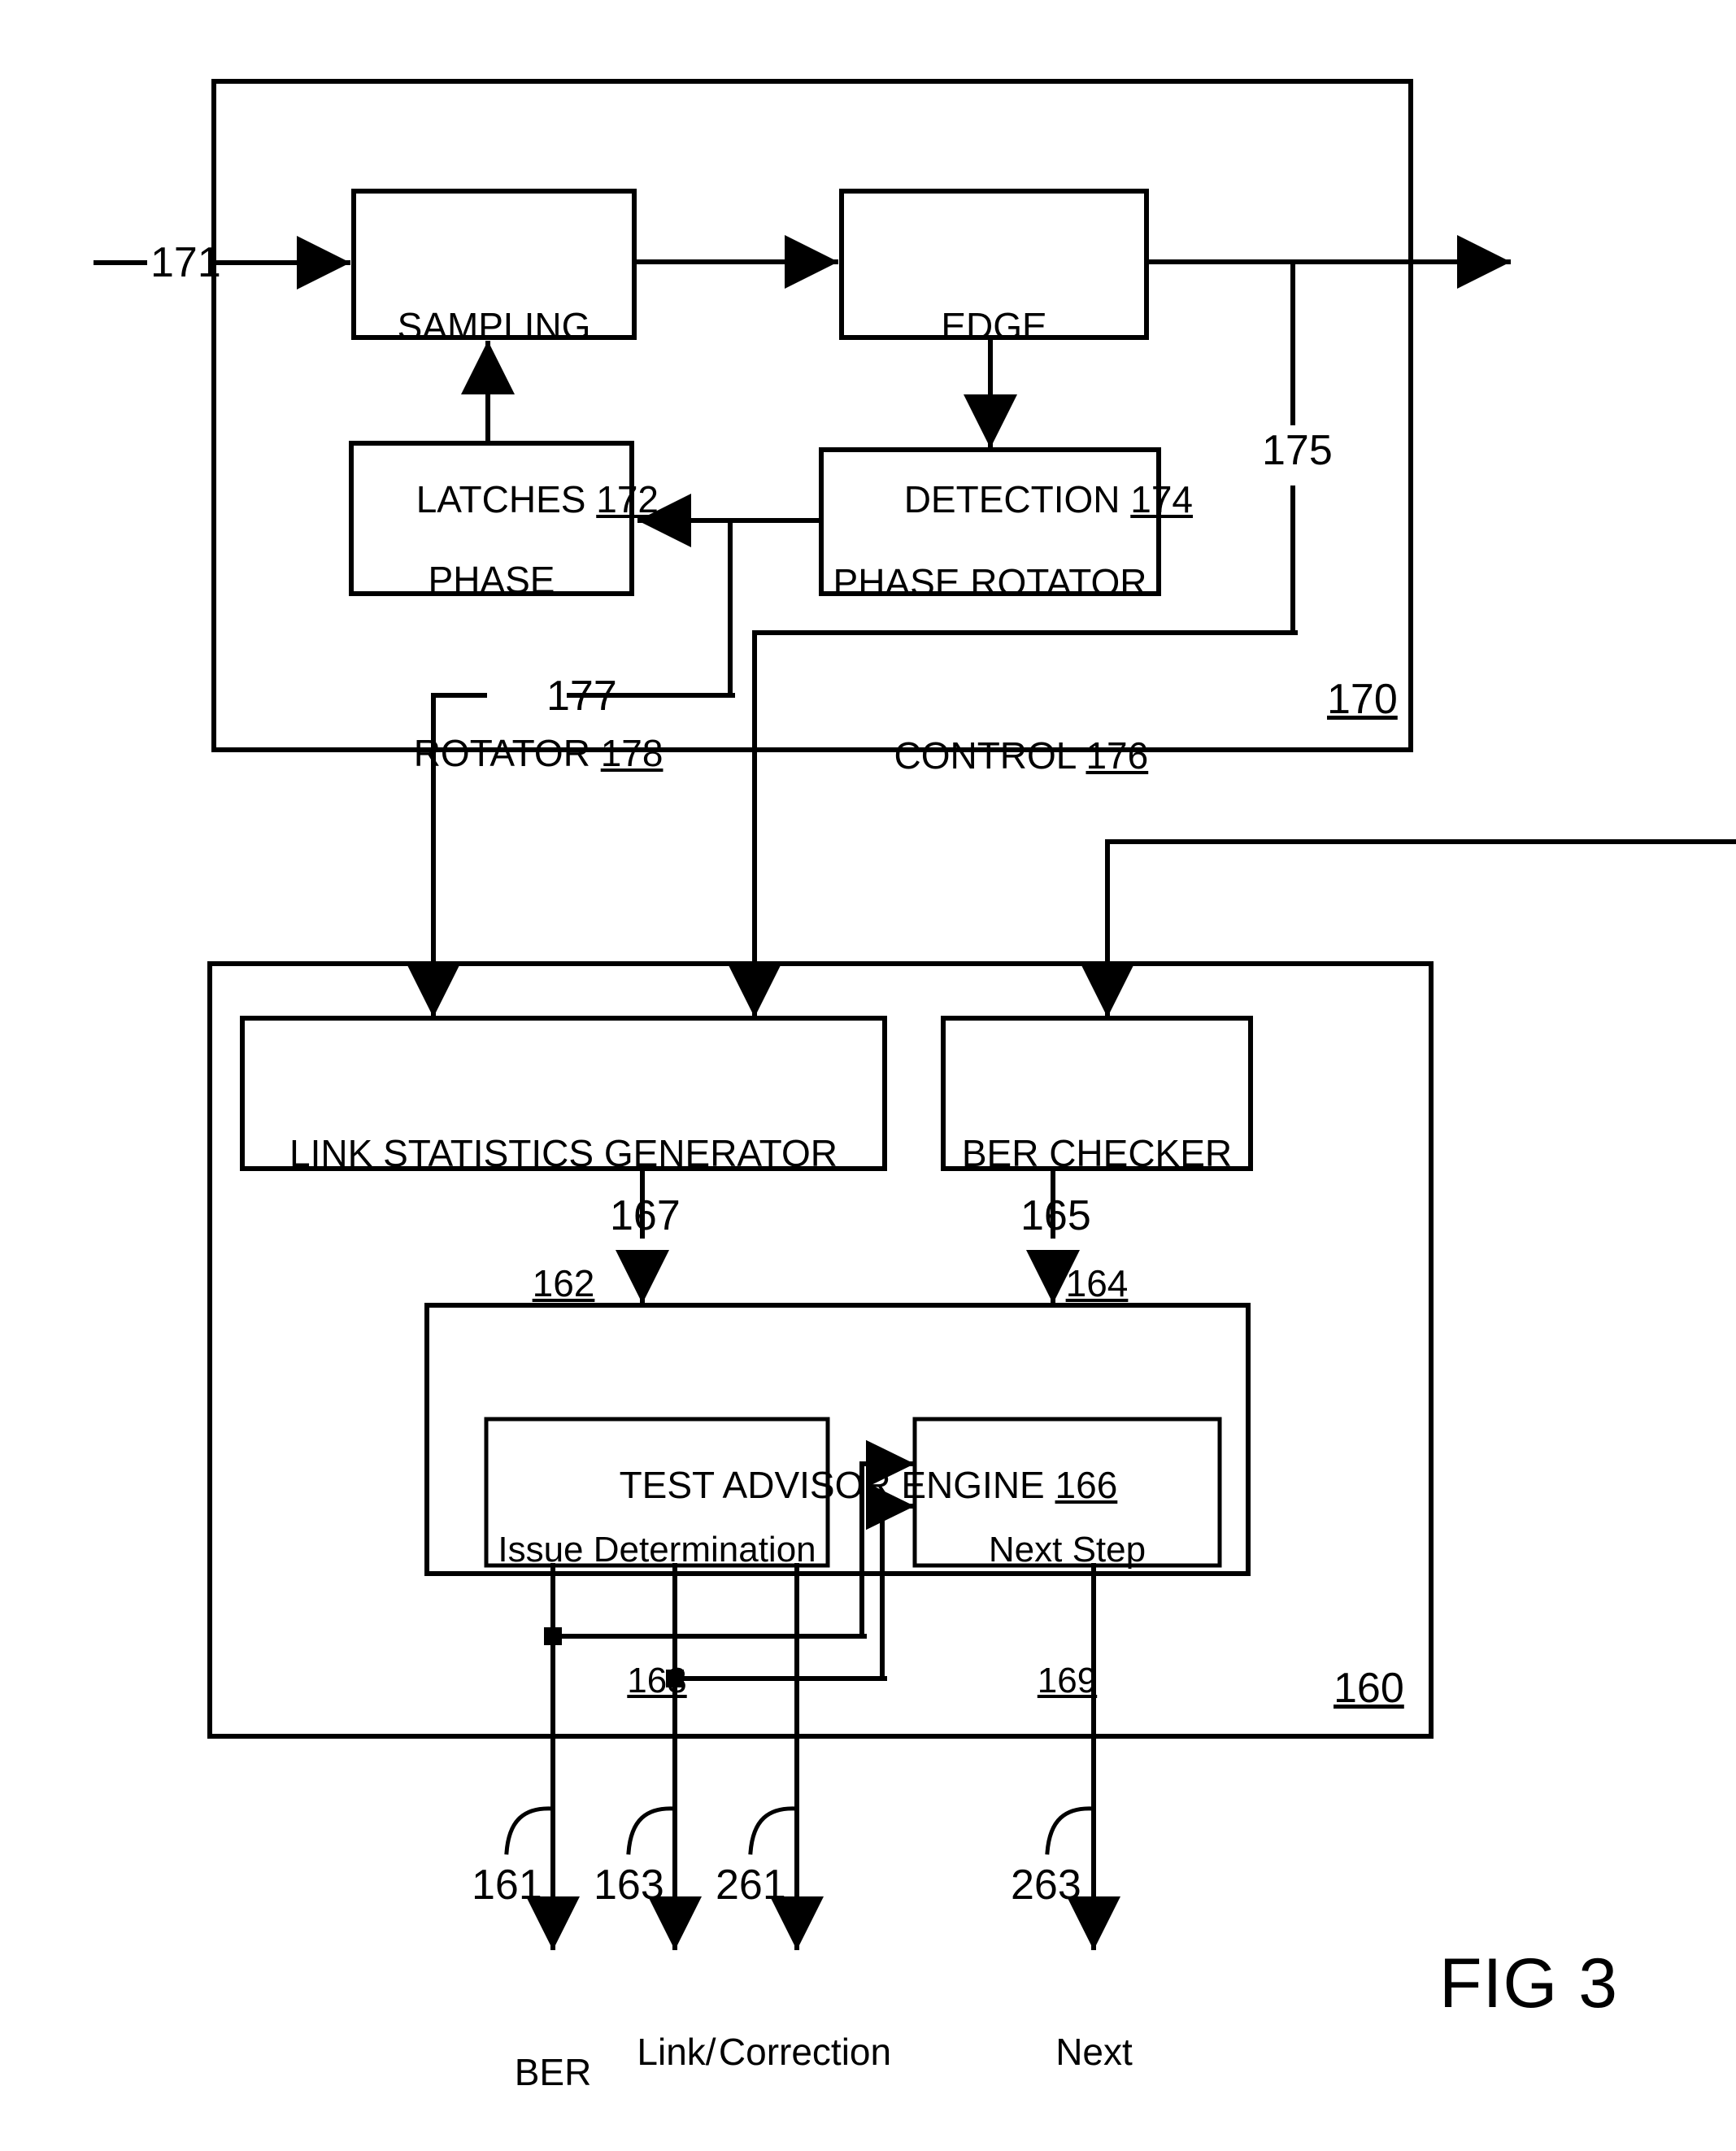 This screenshot has height=2151, width=1736. Describe the element at coordinates (1055, 1215) in the screenshot. I see `ref-165: 165` at that location.